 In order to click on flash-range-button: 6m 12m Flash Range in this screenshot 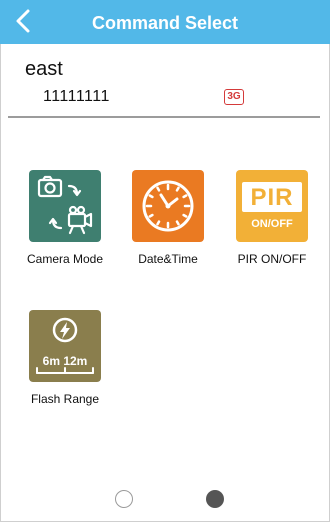, I will do `click(65, 358)`.